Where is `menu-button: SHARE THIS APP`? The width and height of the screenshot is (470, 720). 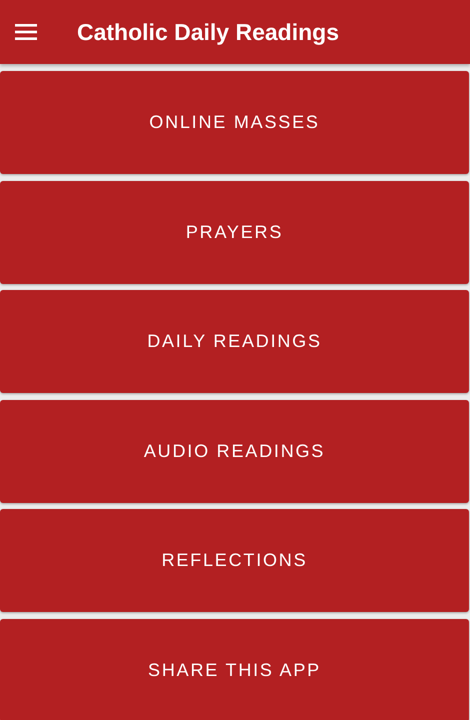
menu-button: SHARE THIS APP is located at coordinates (234, 669).